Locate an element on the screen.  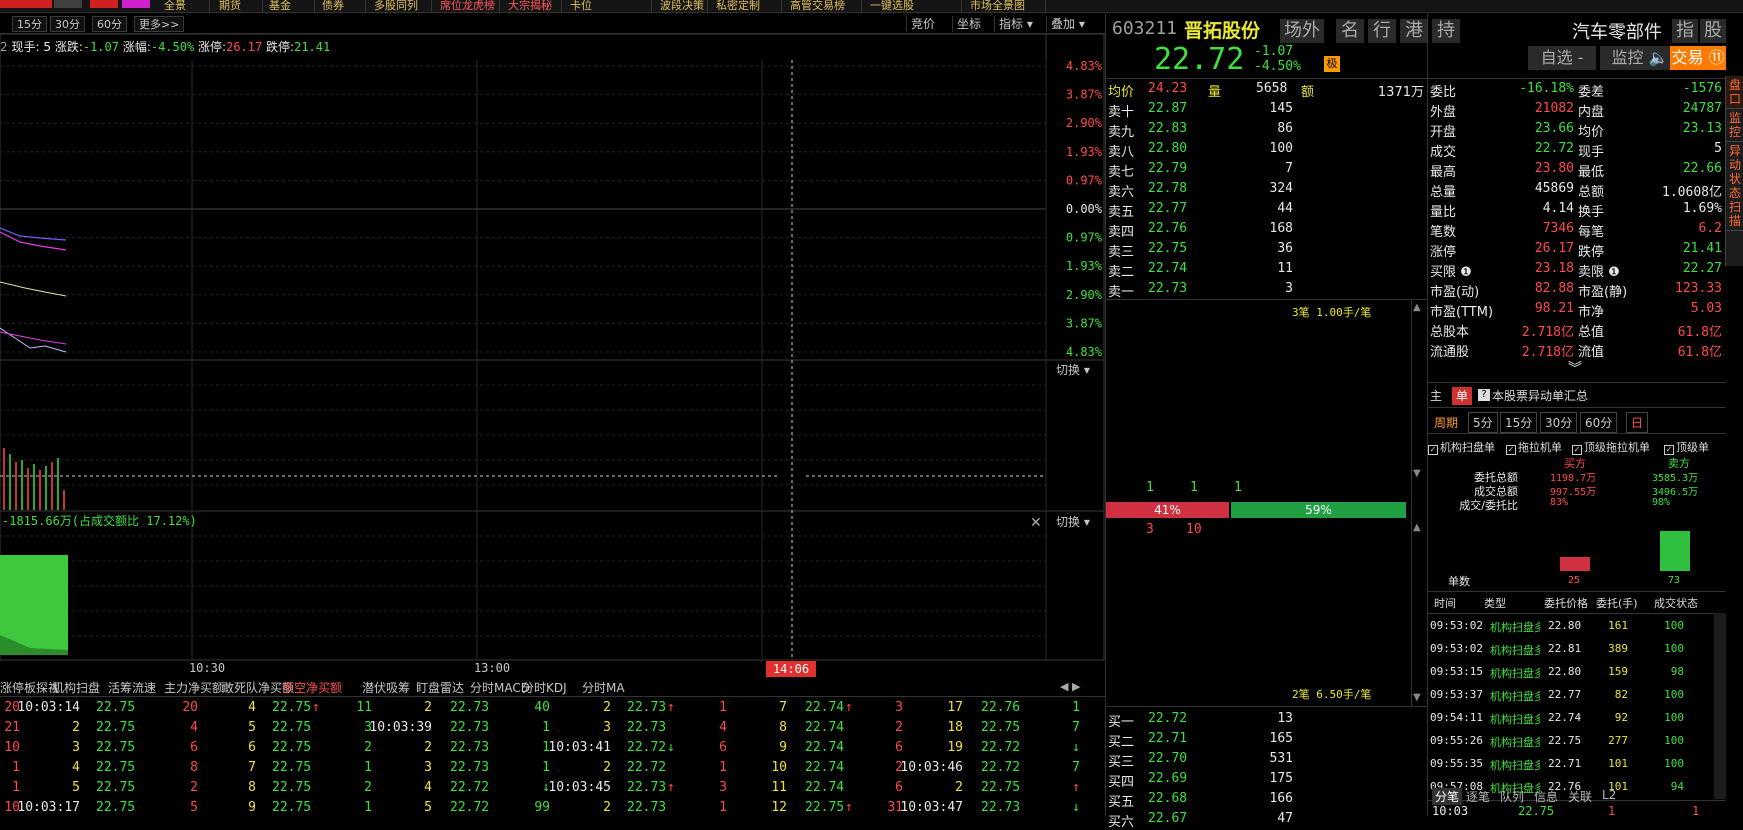
bid-row: 买四 22.69 175 is located at coordinates (1267, 780).